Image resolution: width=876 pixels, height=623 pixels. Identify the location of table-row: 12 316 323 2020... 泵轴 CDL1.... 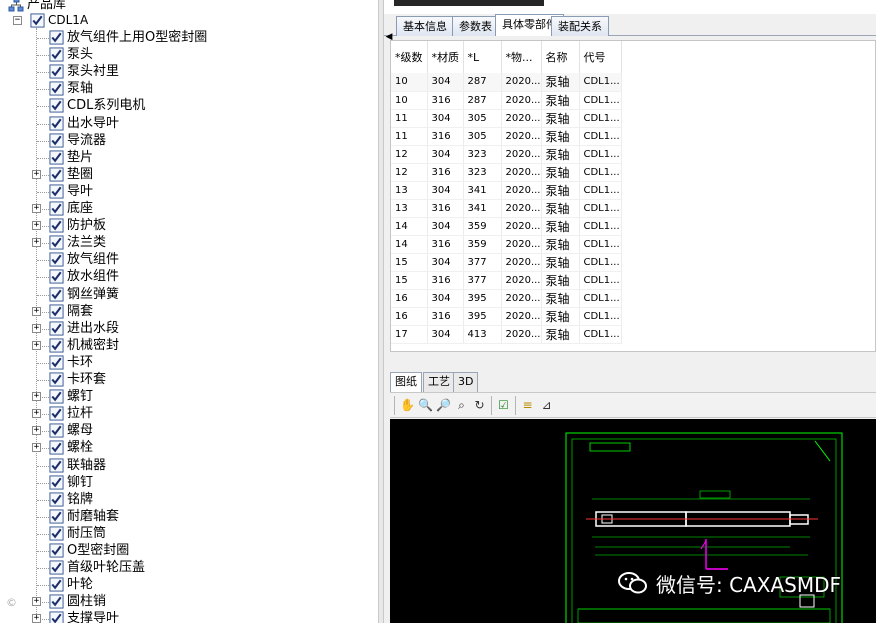
(506, 172).